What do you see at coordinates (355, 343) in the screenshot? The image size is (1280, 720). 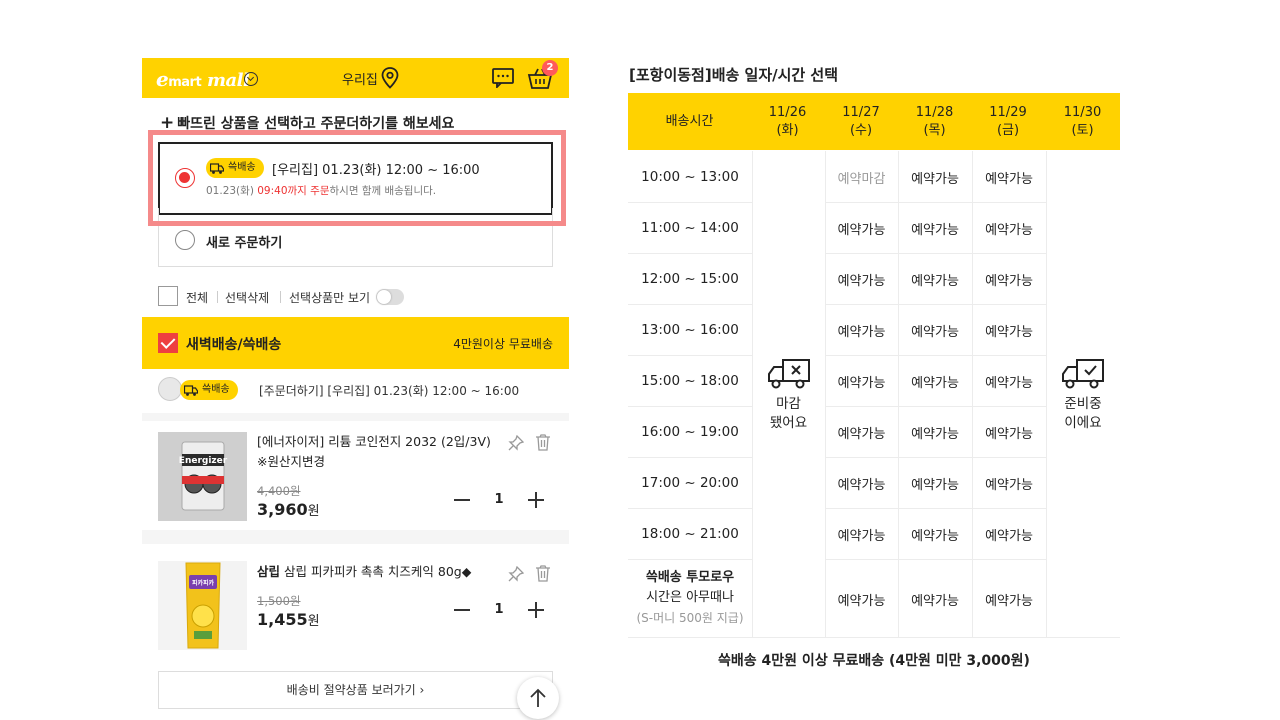 I see `section-header: 새벽배송/쓱배송 4만원이상 무료배송` at bounding box center [355, 343].